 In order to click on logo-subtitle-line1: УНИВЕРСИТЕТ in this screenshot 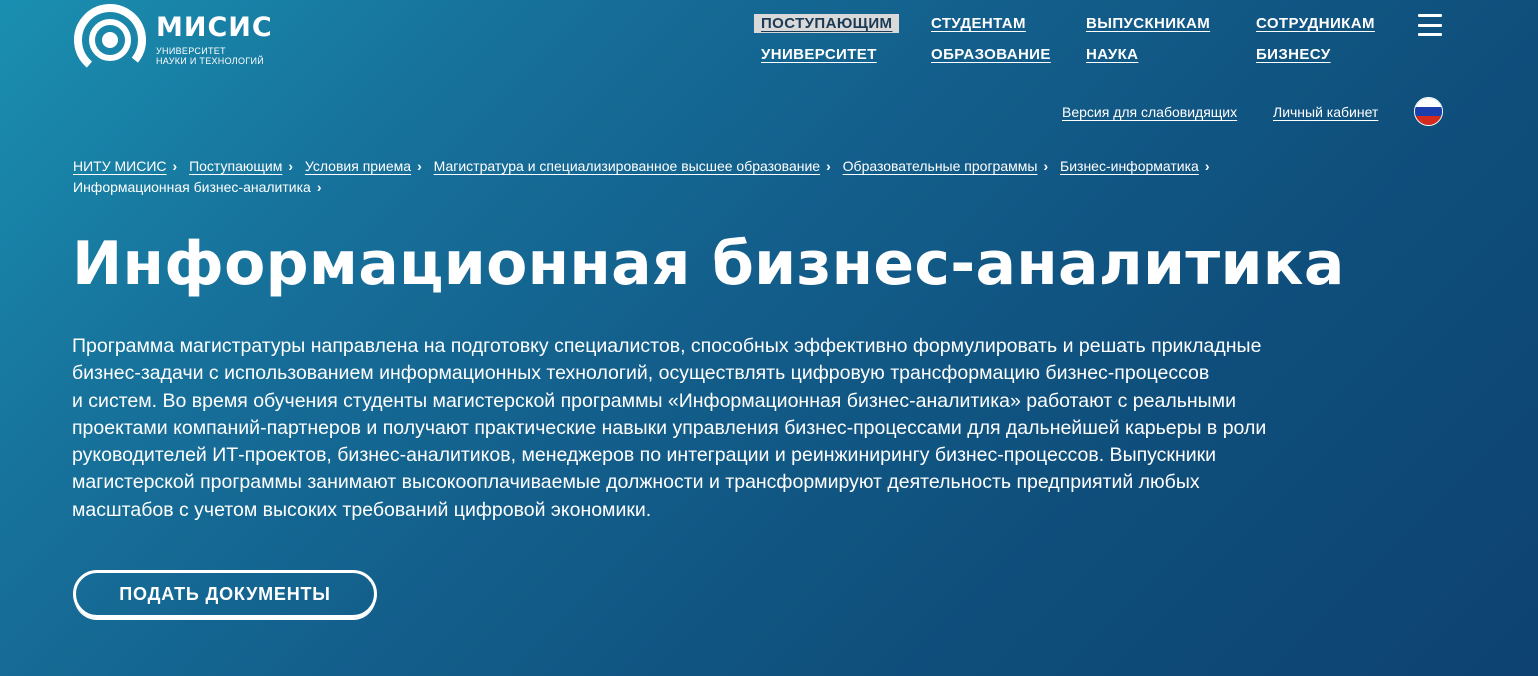, I will do `click(191, 51)`.